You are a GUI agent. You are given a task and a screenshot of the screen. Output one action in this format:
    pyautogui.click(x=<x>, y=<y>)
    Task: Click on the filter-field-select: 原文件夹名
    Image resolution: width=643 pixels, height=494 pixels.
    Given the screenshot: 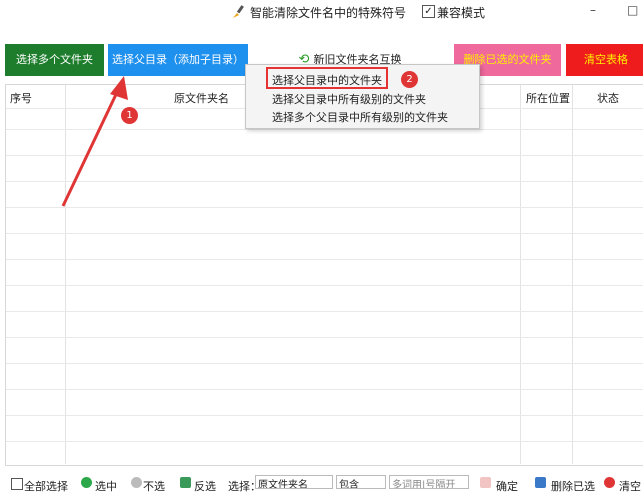 What is the action you would take?
    pyautogui.click(x=294, y=482)
    